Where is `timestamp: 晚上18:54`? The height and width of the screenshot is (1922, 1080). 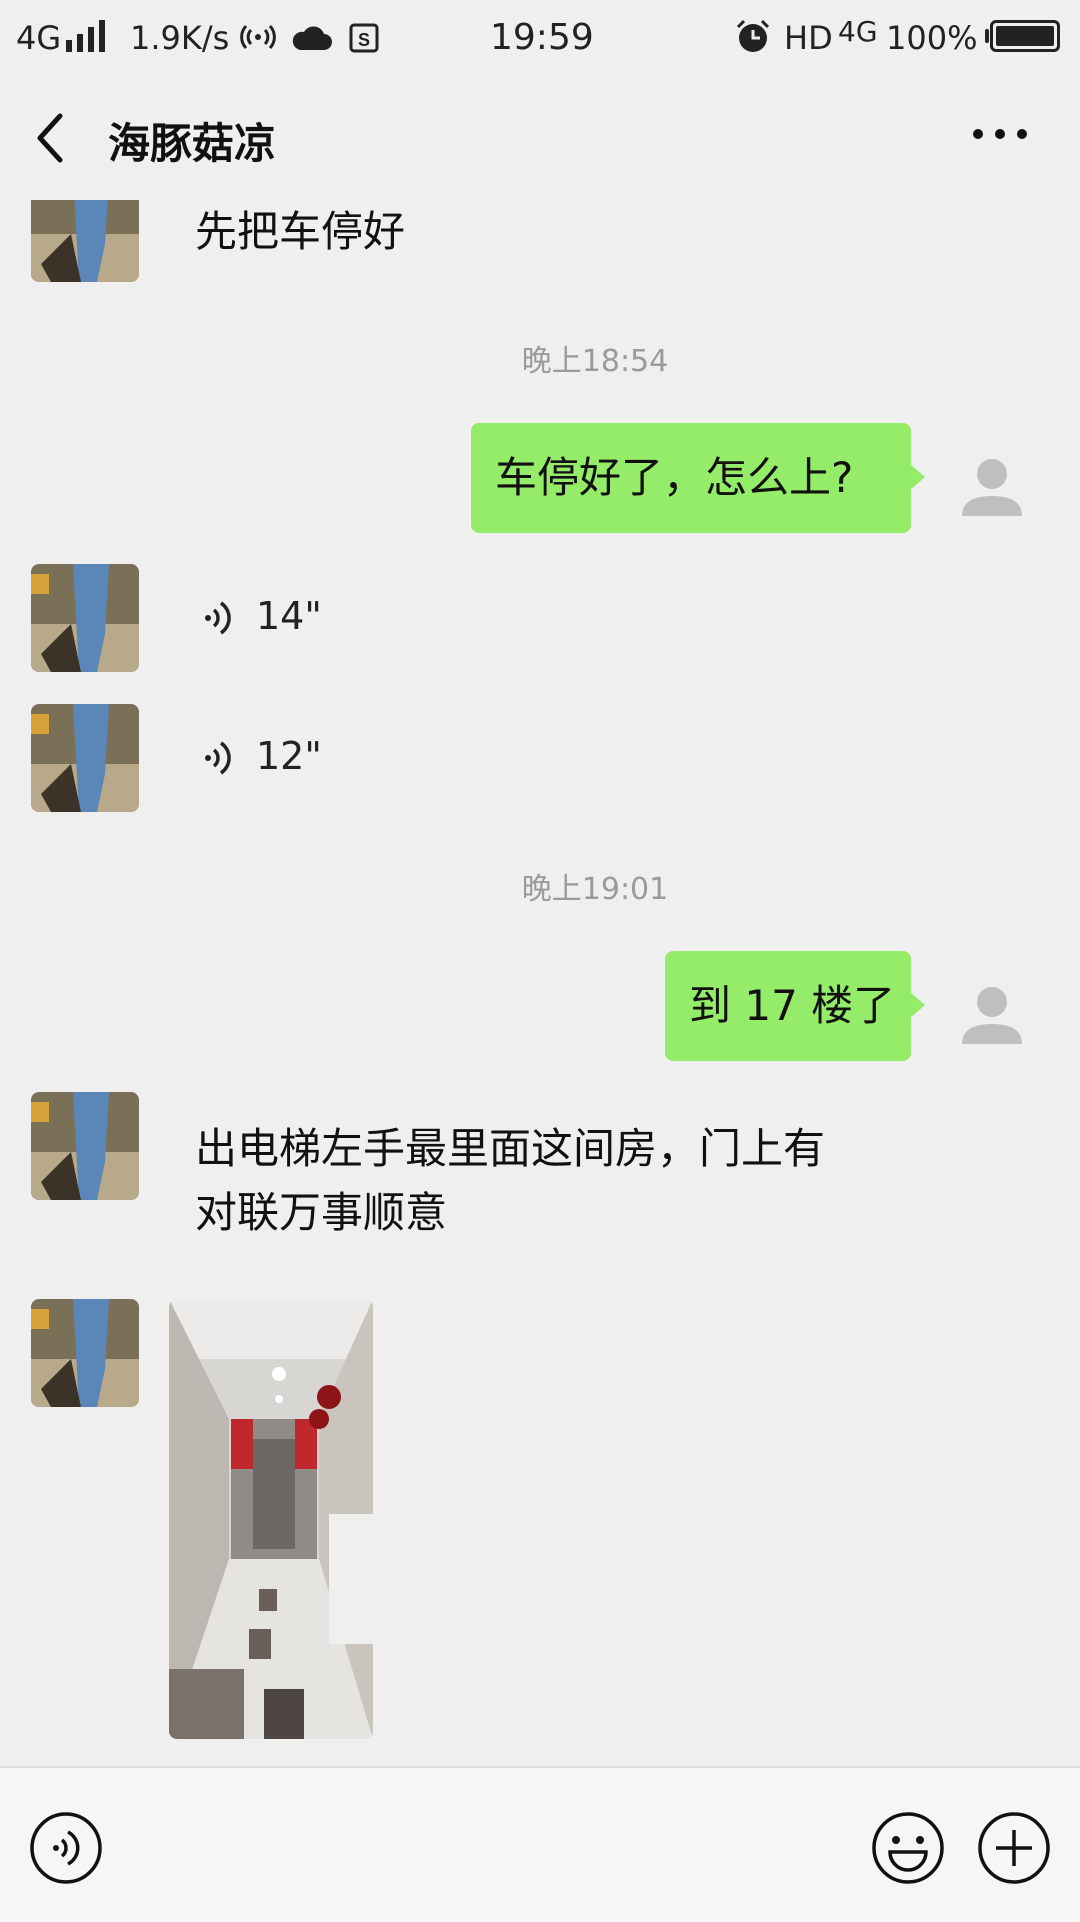
timestamp: 晚上18:54 is located at coordinates (595, 361).